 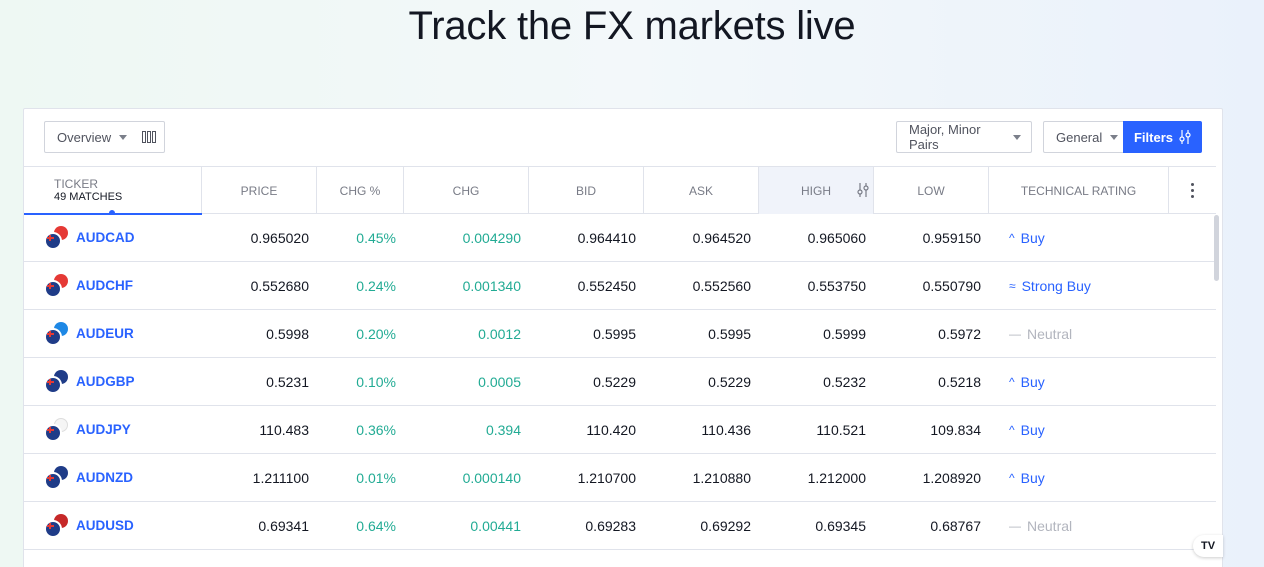 What do you see at coordinates (259, 190) in the screenshot?
I see `header-price: PRICE` at bounding box center [259, 190].